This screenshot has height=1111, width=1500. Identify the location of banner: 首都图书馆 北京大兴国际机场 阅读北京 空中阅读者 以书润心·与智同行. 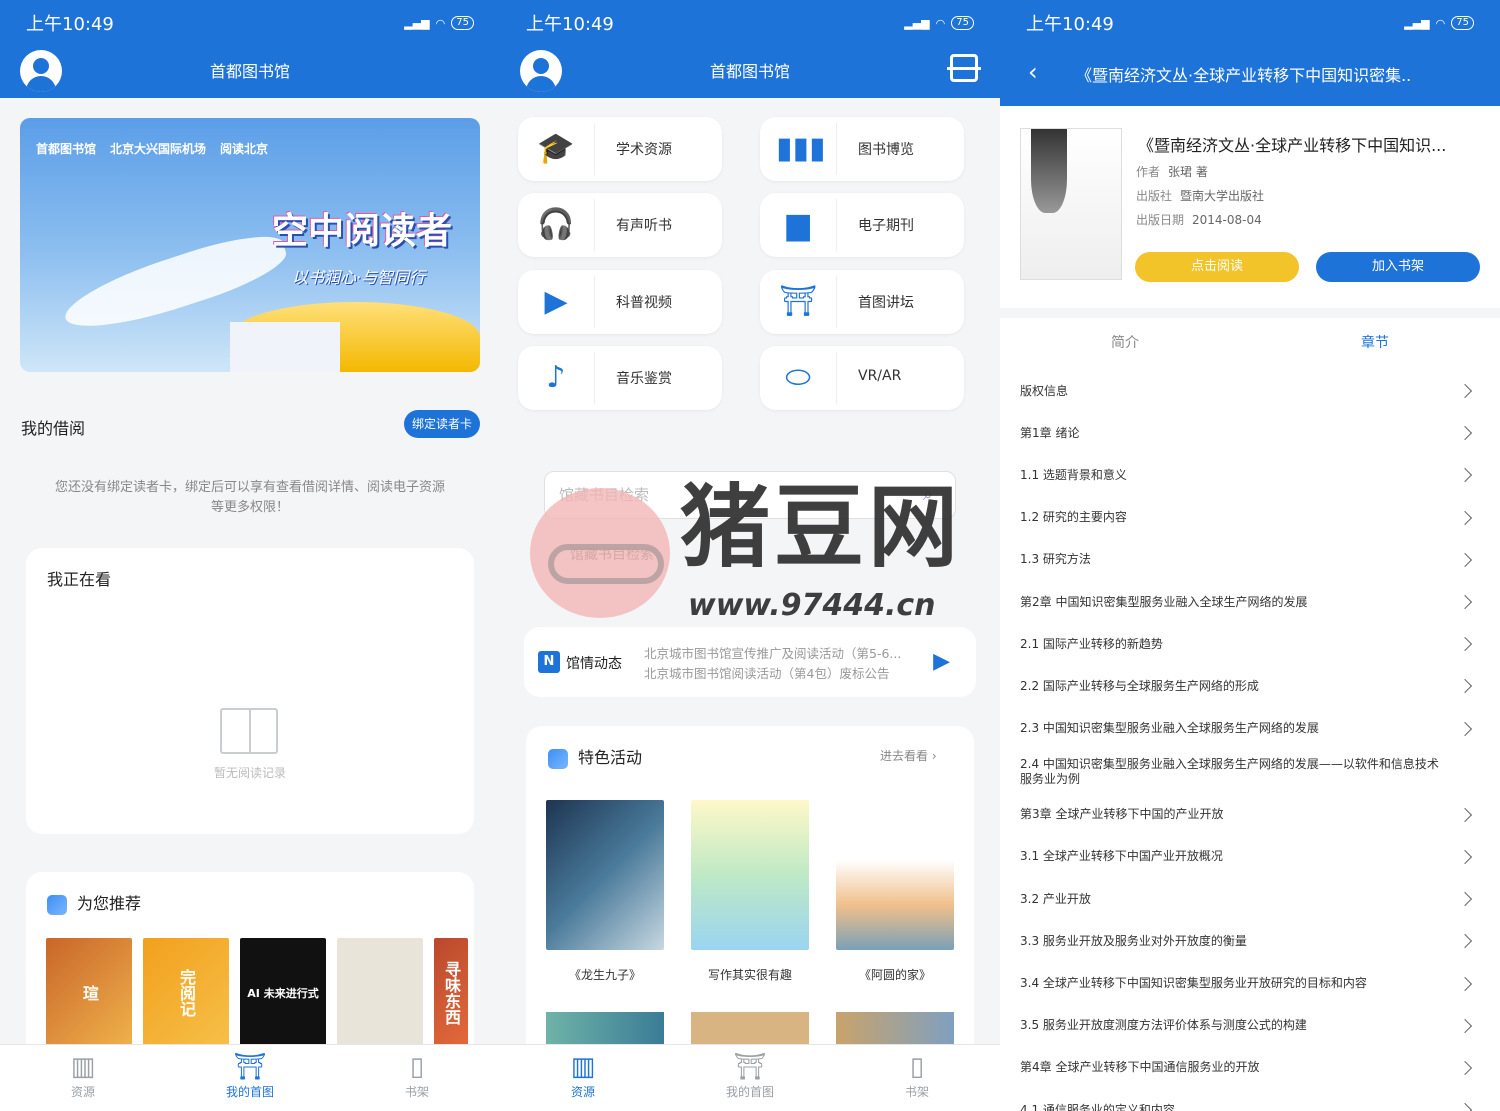
(250, 245).